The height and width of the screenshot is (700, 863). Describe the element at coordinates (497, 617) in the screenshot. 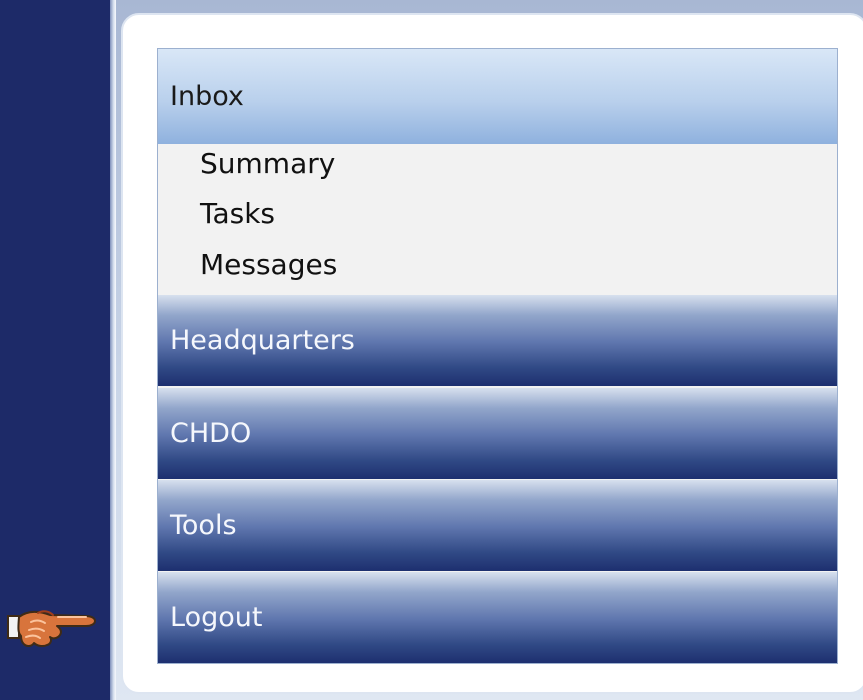

I see `menu-header-logout: Logout` at that location.